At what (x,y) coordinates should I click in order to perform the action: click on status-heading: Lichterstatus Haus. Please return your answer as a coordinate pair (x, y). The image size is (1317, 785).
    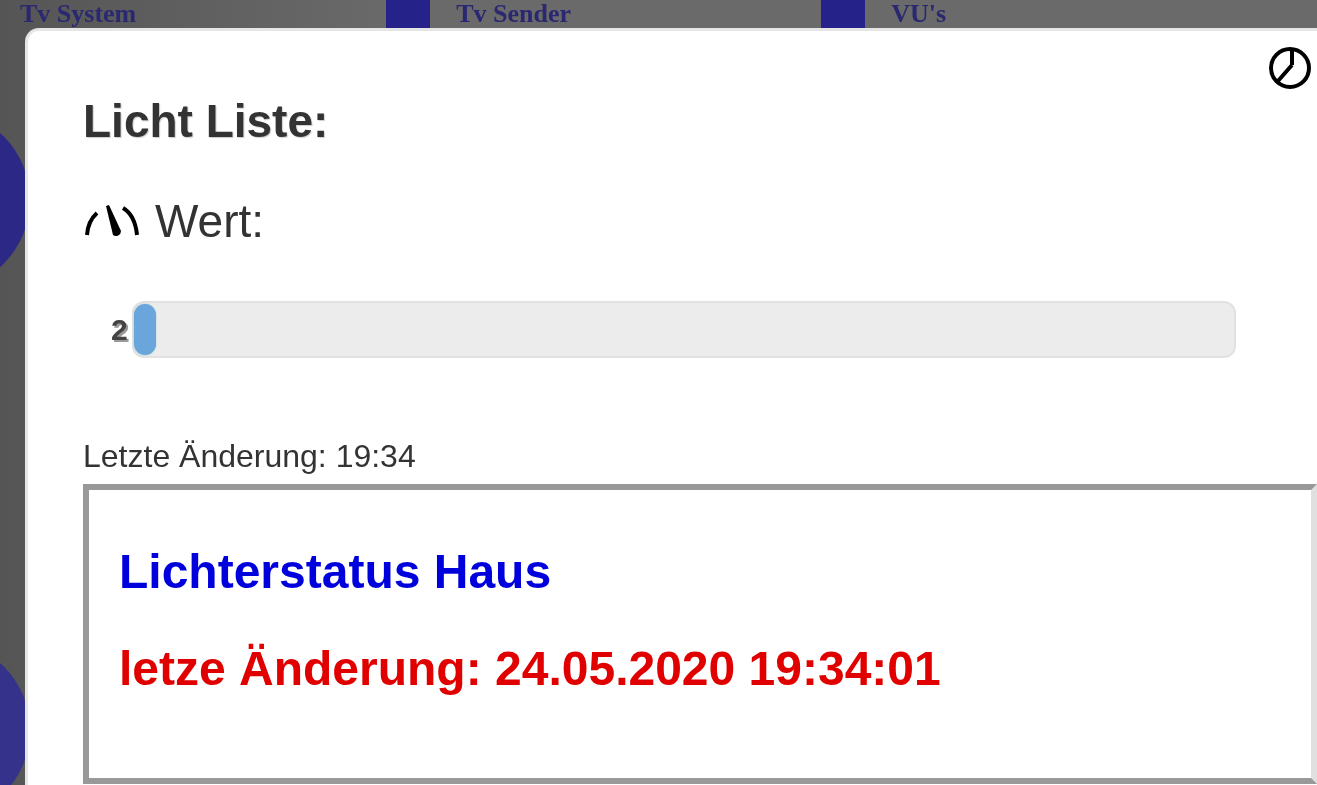
    Looking at the image, I should click on (336, 572).